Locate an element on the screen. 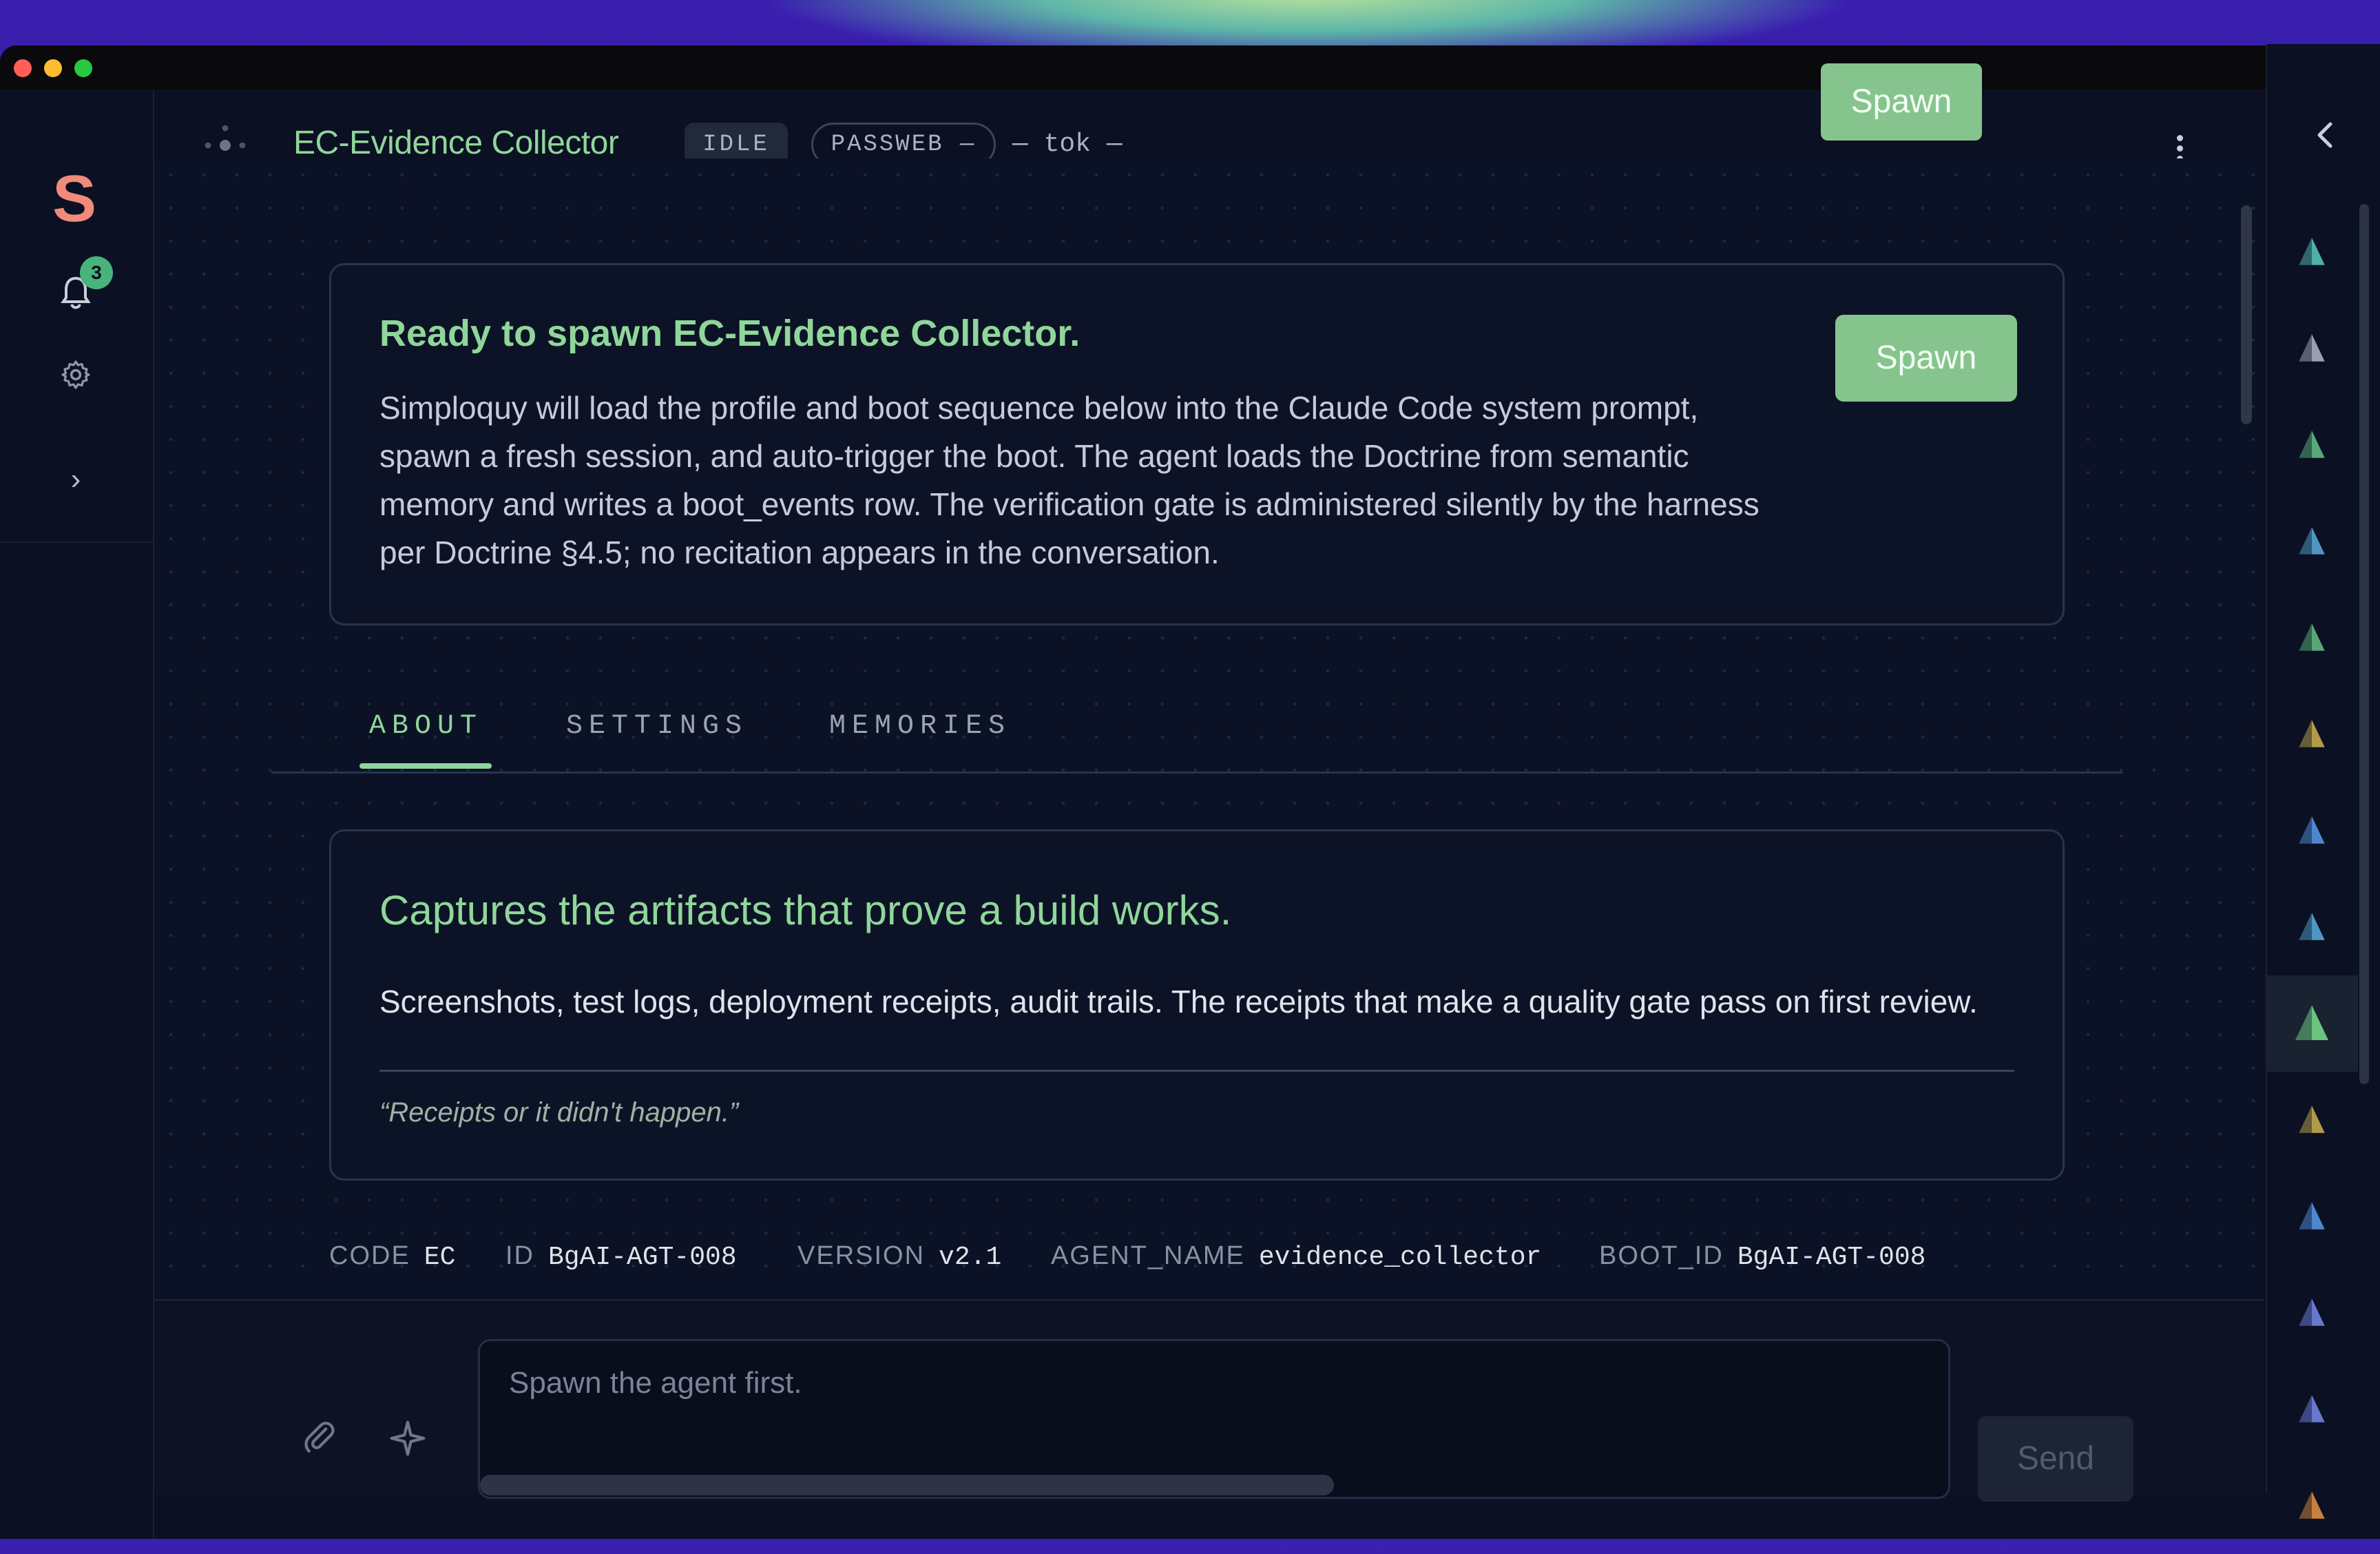 The image size is (2380, 1554). meta-code: CODE EC is located at coordinates (392, 1256).